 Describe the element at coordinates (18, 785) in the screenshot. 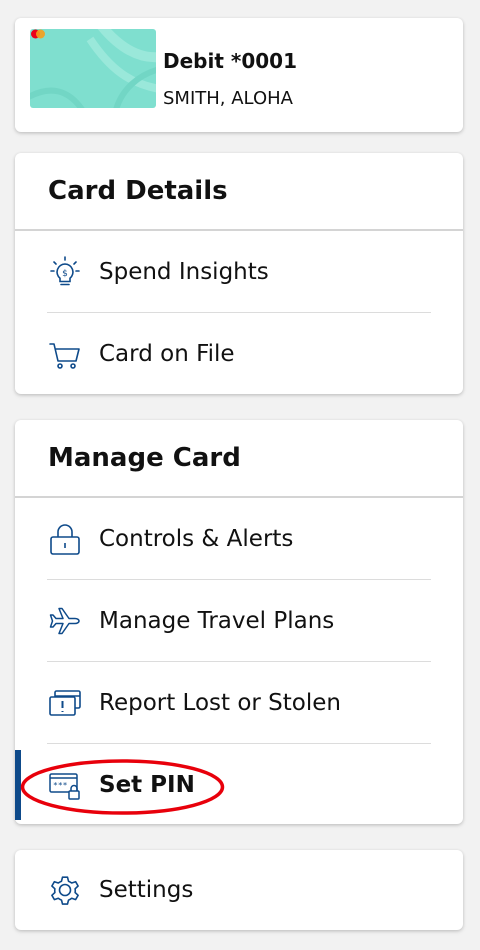

I see `active-indicator` at that location.